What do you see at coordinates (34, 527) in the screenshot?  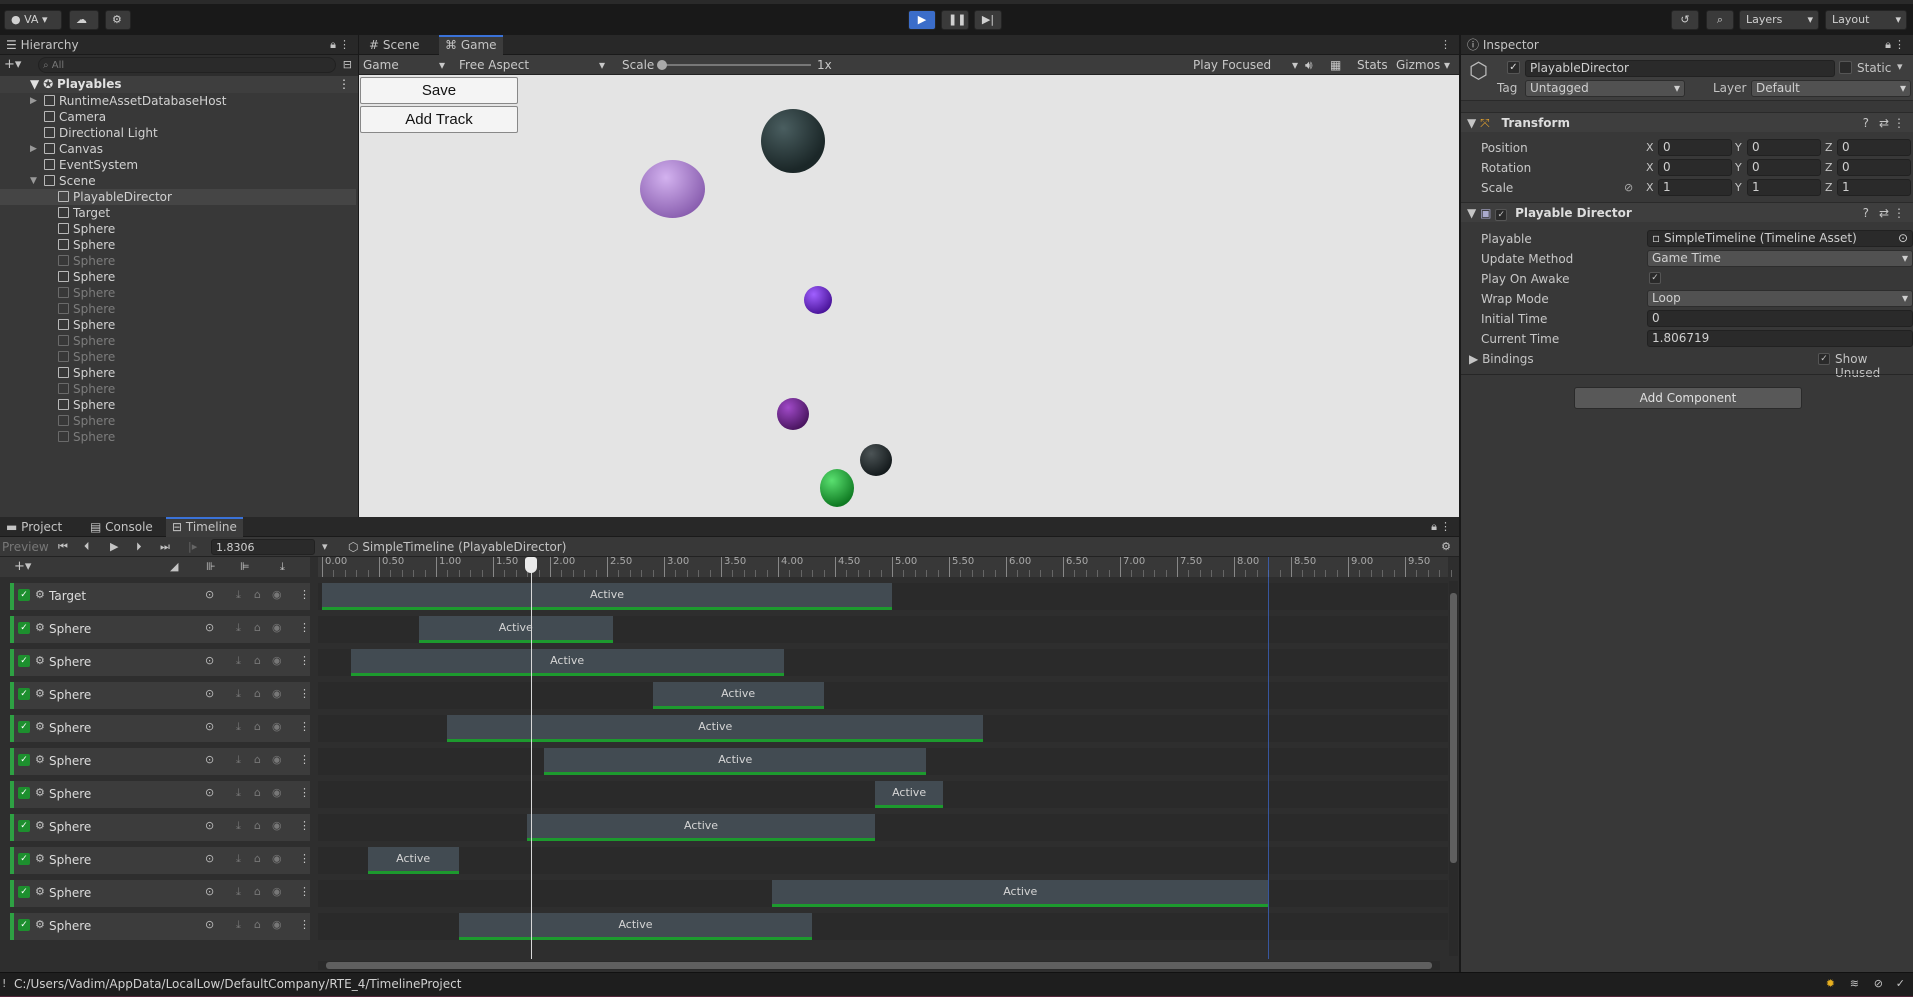 I see `tab-project: ▬ Project` at bounding box center [34, 527].